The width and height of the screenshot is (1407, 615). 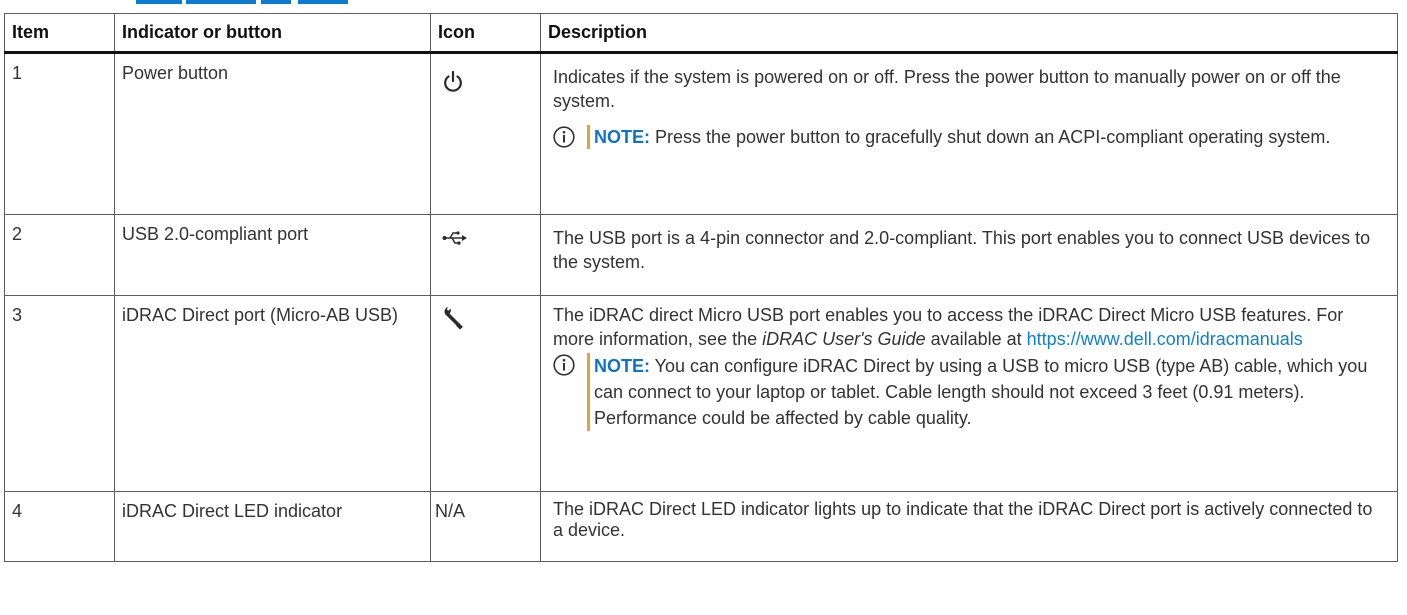 I want to click on guide-title: iDRAC User's Guide, so click(x=844, y=339).